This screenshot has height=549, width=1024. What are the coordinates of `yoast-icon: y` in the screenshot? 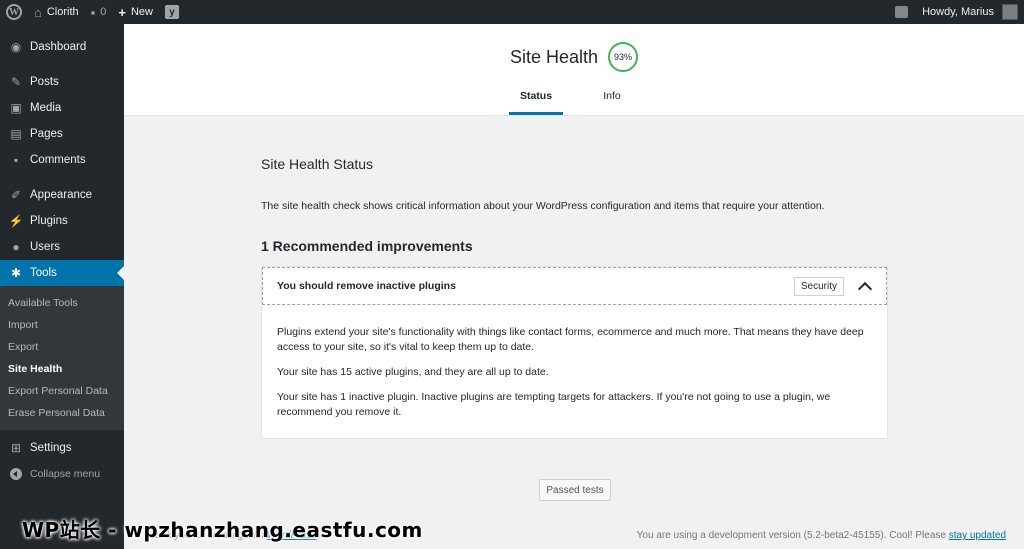 It's located at (172, 12).